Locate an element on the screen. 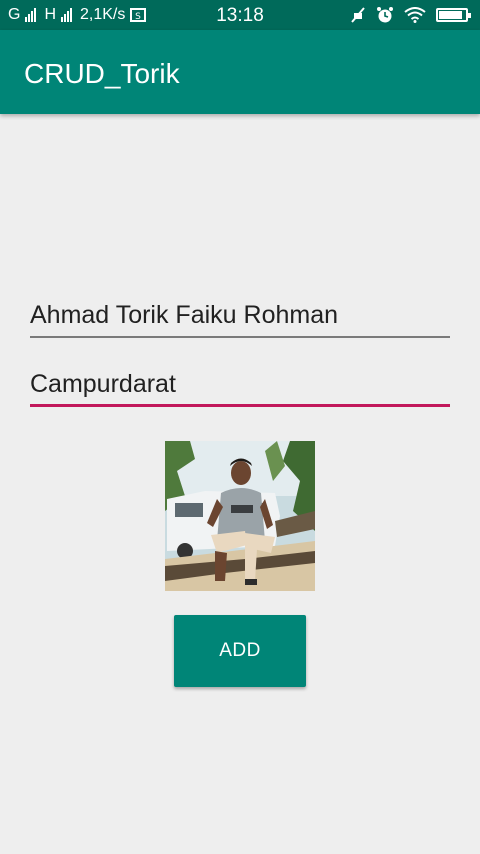 The image size is (480, 854). name-field: Ahmad Torik Faiku Rohman is located at coordinates (240, 317).